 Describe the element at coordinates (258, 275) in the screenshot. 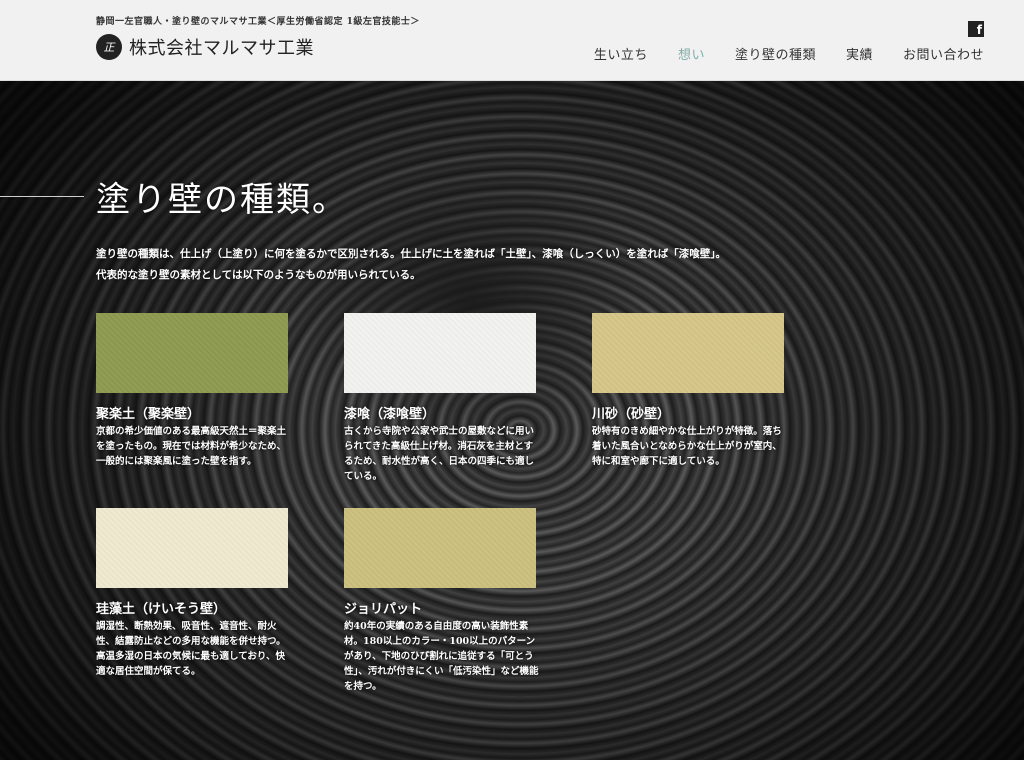

I see `intro-line-2: 代表的な塗り壁の素材としては以下のようなものが用いられている。` at that location.